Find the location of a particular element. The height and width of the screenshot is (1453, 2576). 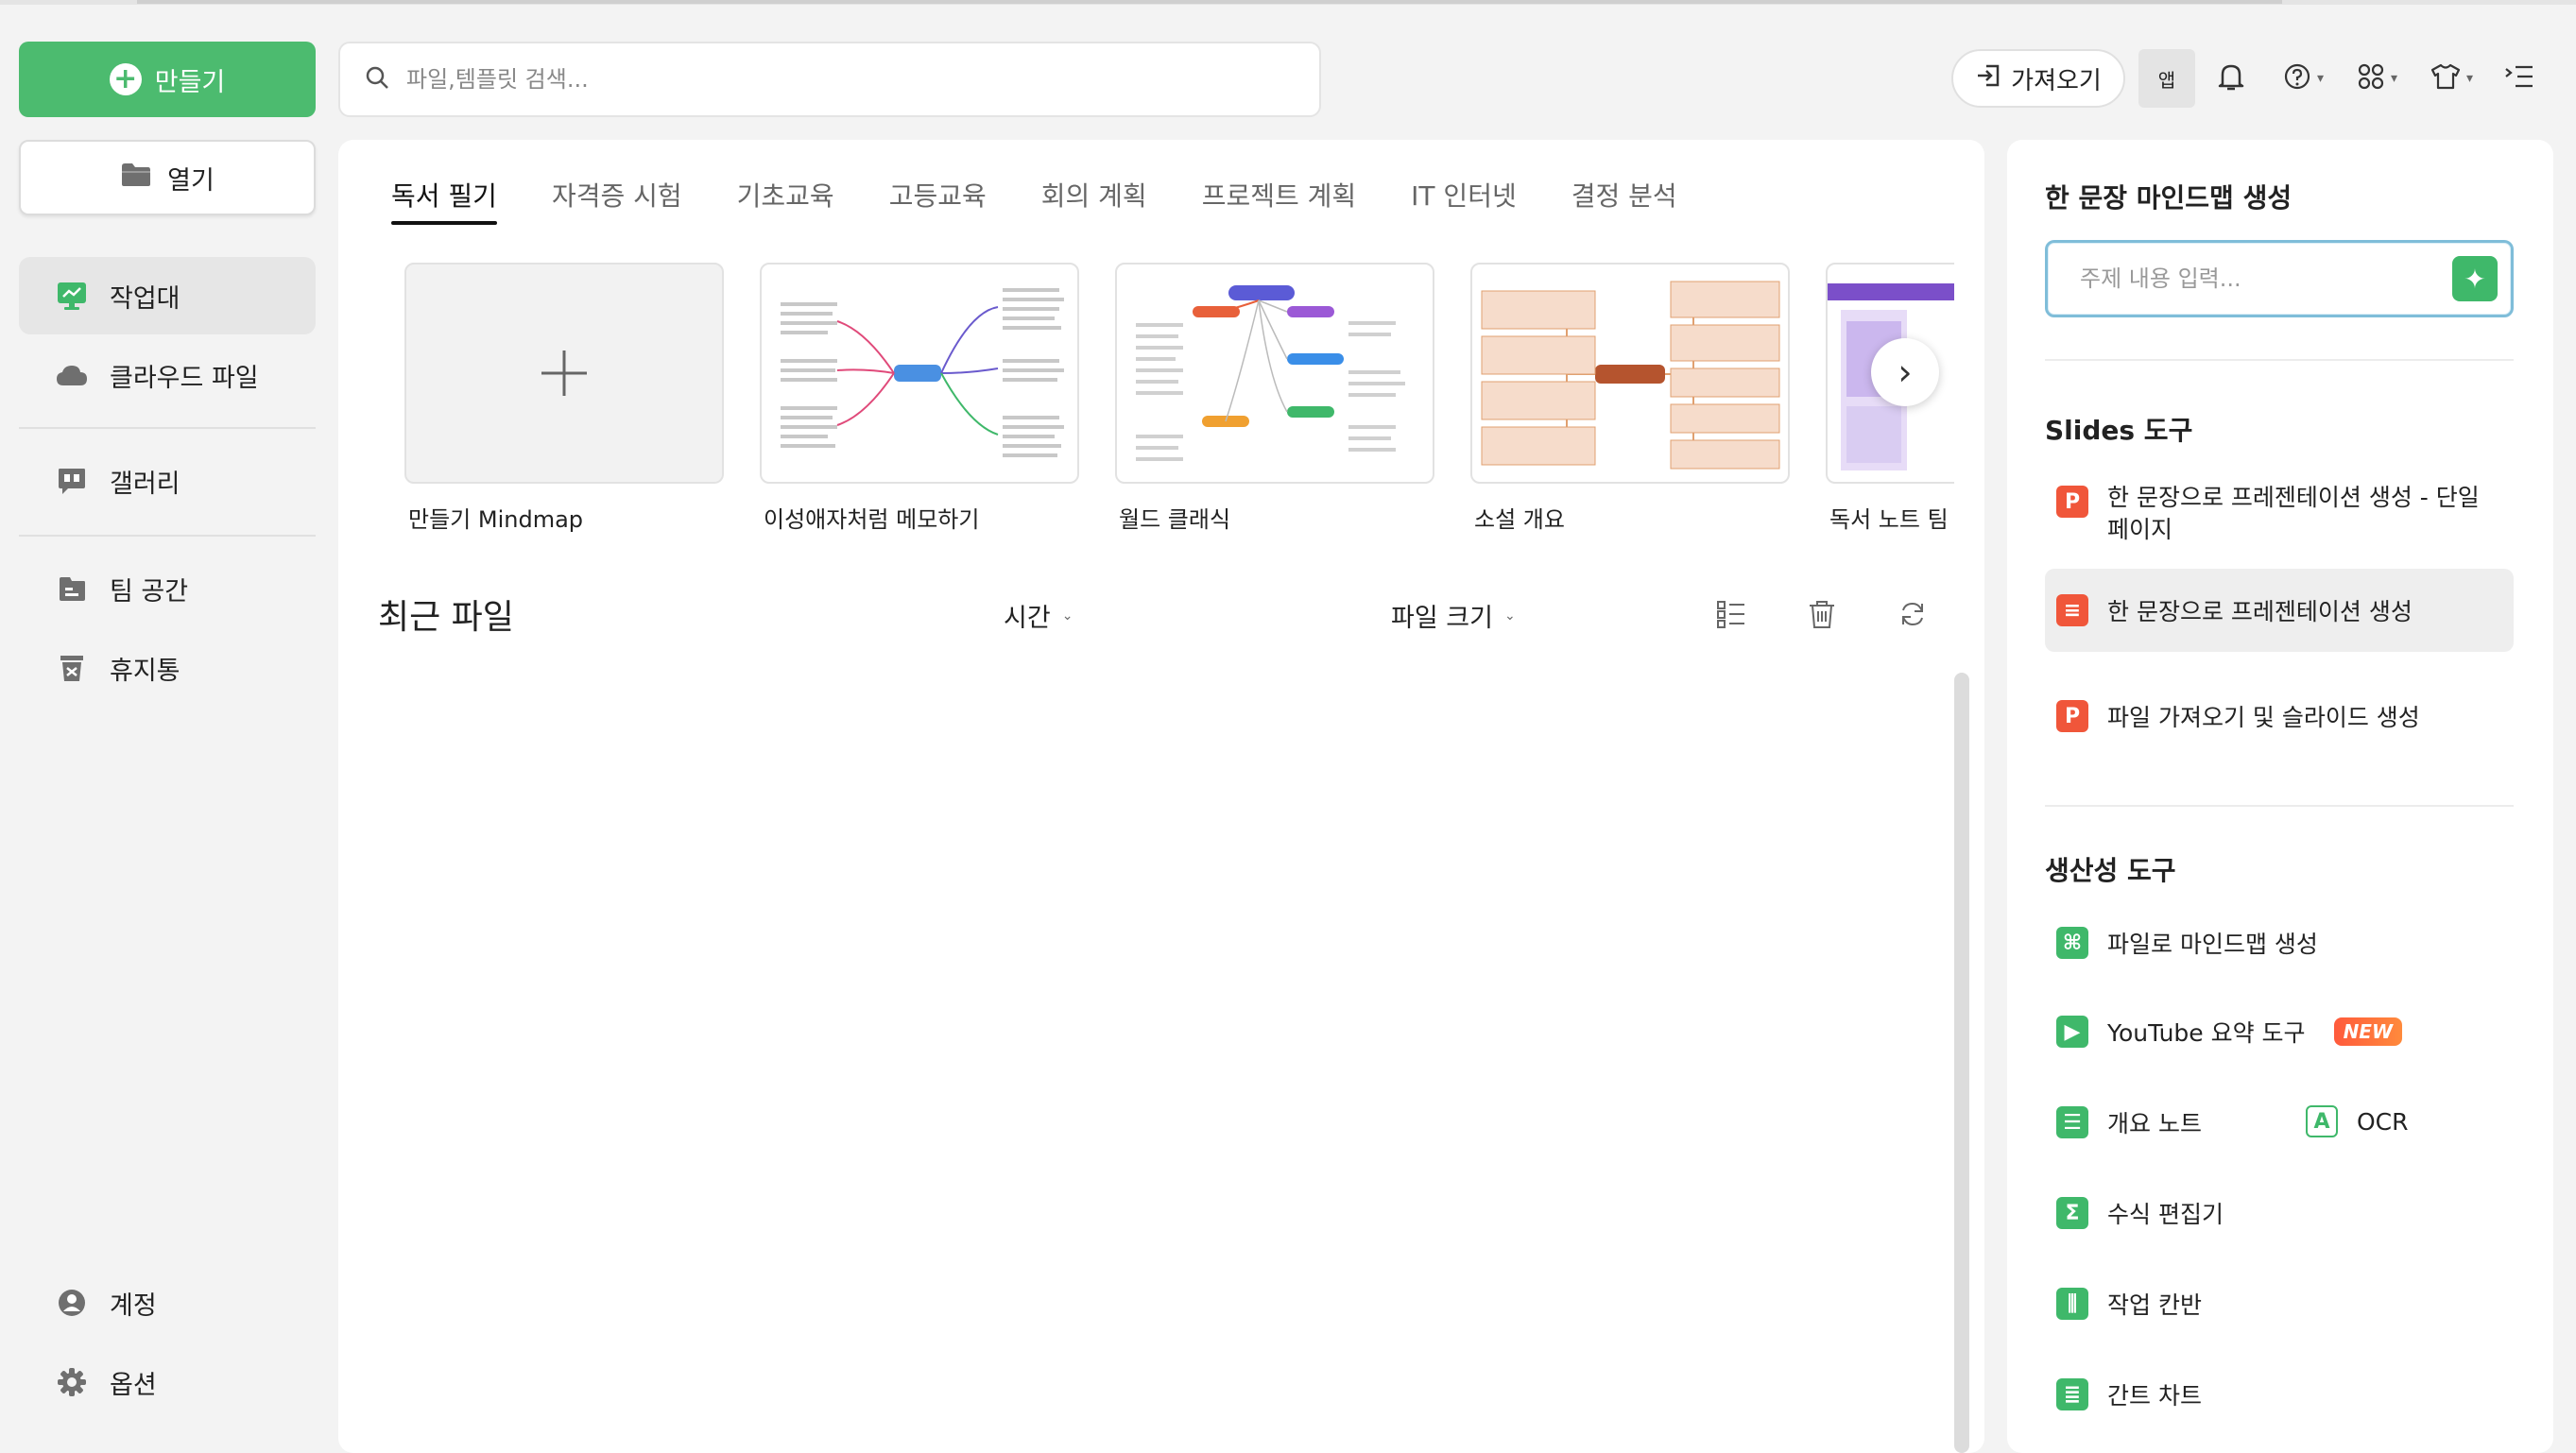

sort-size-label: 파일 크기 is located at coordinates (1442, 618).